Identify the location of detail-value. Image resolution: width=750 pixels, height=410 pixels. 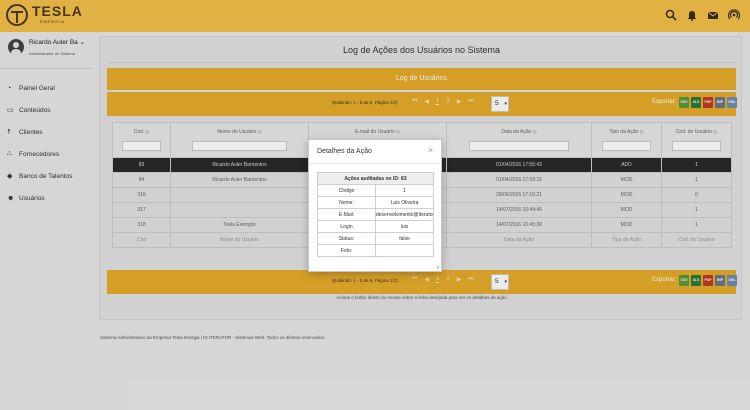
(404, 250).